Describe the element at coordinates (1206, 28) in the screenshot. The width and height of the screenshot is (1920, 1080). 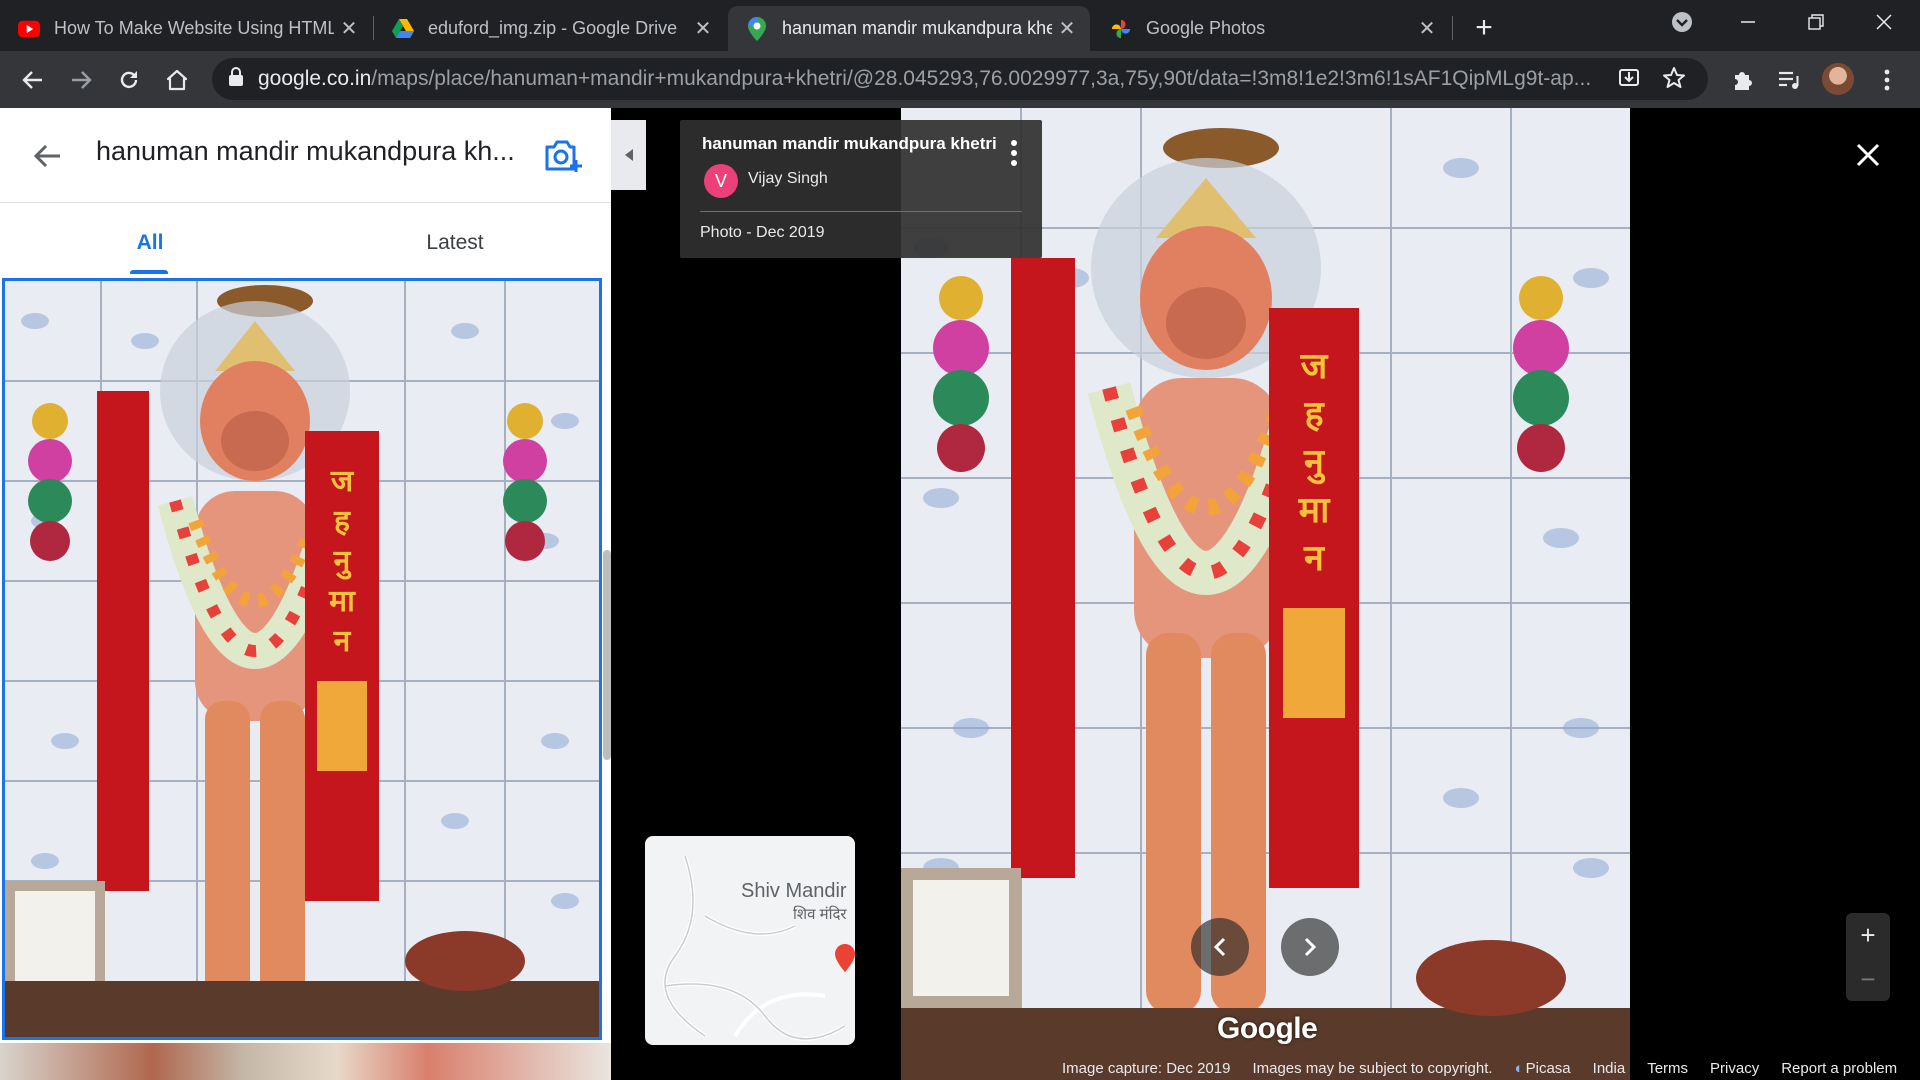
I see `tab-title: Google Photos` at that location.